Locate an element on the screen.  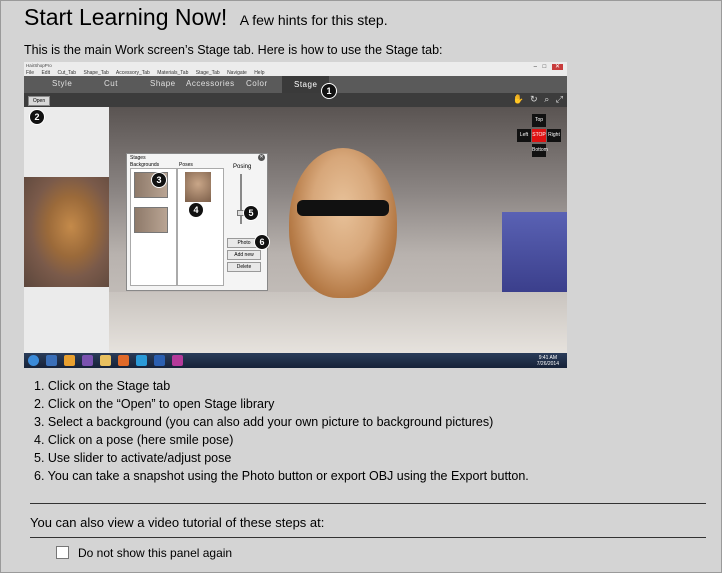
callout-marker: 4 is located at coordinates (196, 210).